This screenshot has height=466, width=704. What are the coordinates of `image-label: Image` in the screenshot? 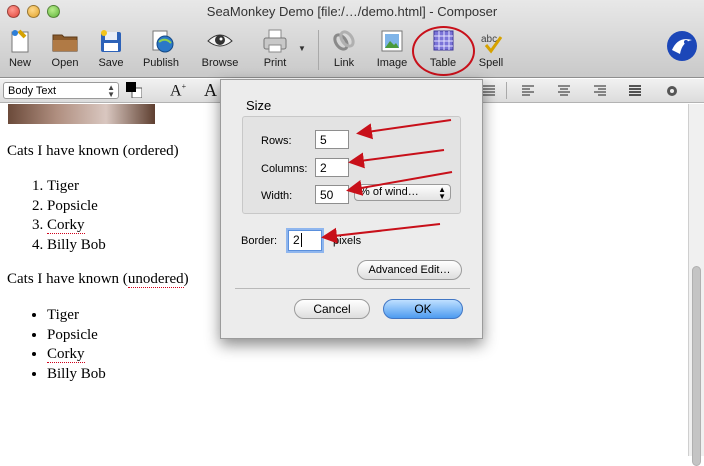 It's located at (392, 63).